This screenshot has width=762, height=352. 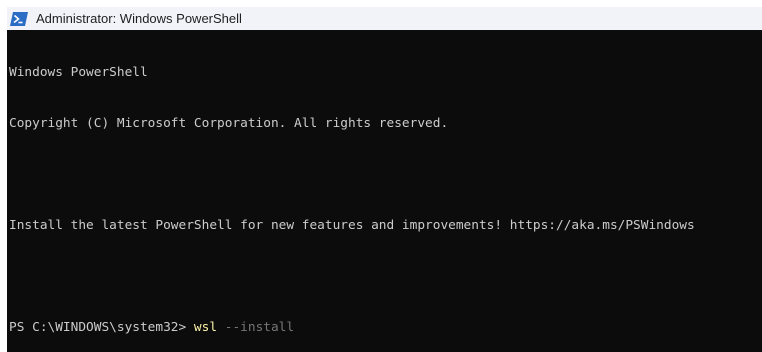 What do you see at coordinates (139, 18) in the screenshot?
I see `window-title: Administrator: Windows PowerShell` at bounding box center [139, 18].